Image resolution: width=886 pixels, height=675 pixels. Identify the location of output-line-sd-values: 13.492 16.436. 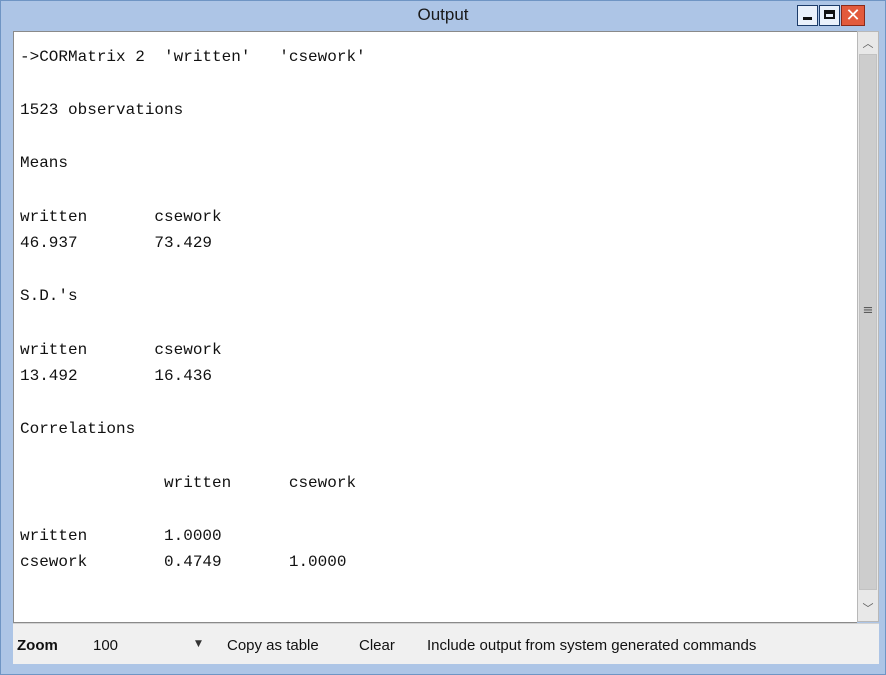
(116, 376).